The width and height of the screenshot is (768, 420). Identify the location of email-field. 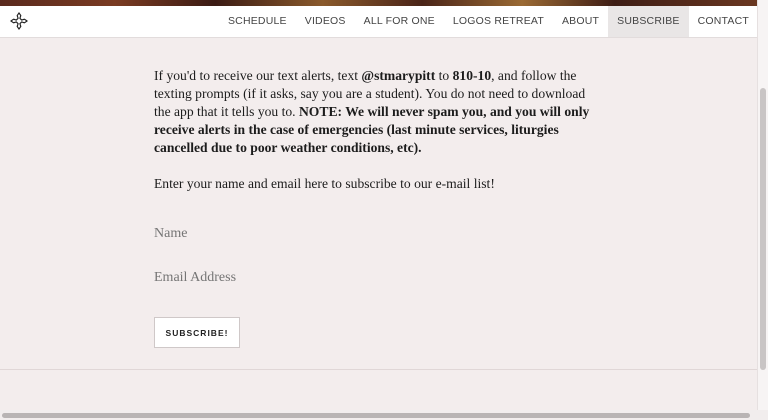
(364, 278).